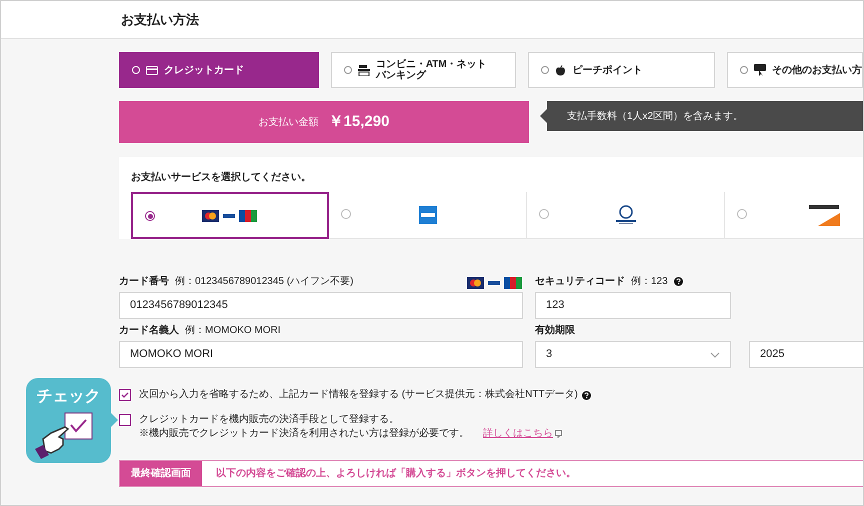 The width and height of the screenshot is (864, 506). What do you see at coordinates (221, 177) in the screenshot?
I see `service-heading: お支払いサービスを選択してください。` at bounding box center [221, 177].